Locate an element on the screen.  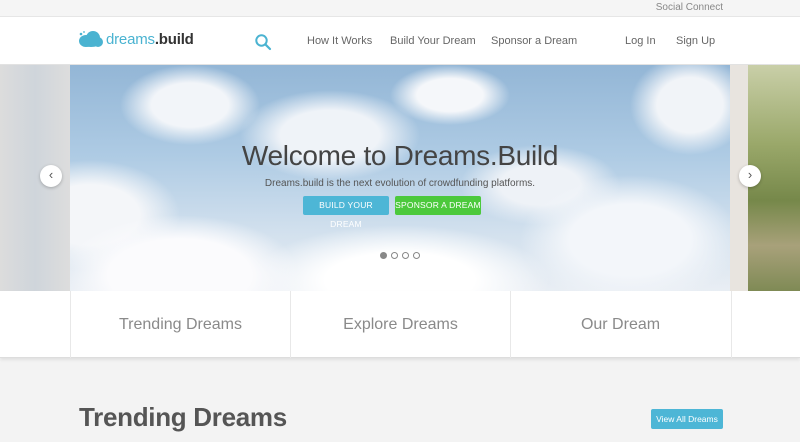
section-title: Trending Dreams is located at coordinates (183, 417).